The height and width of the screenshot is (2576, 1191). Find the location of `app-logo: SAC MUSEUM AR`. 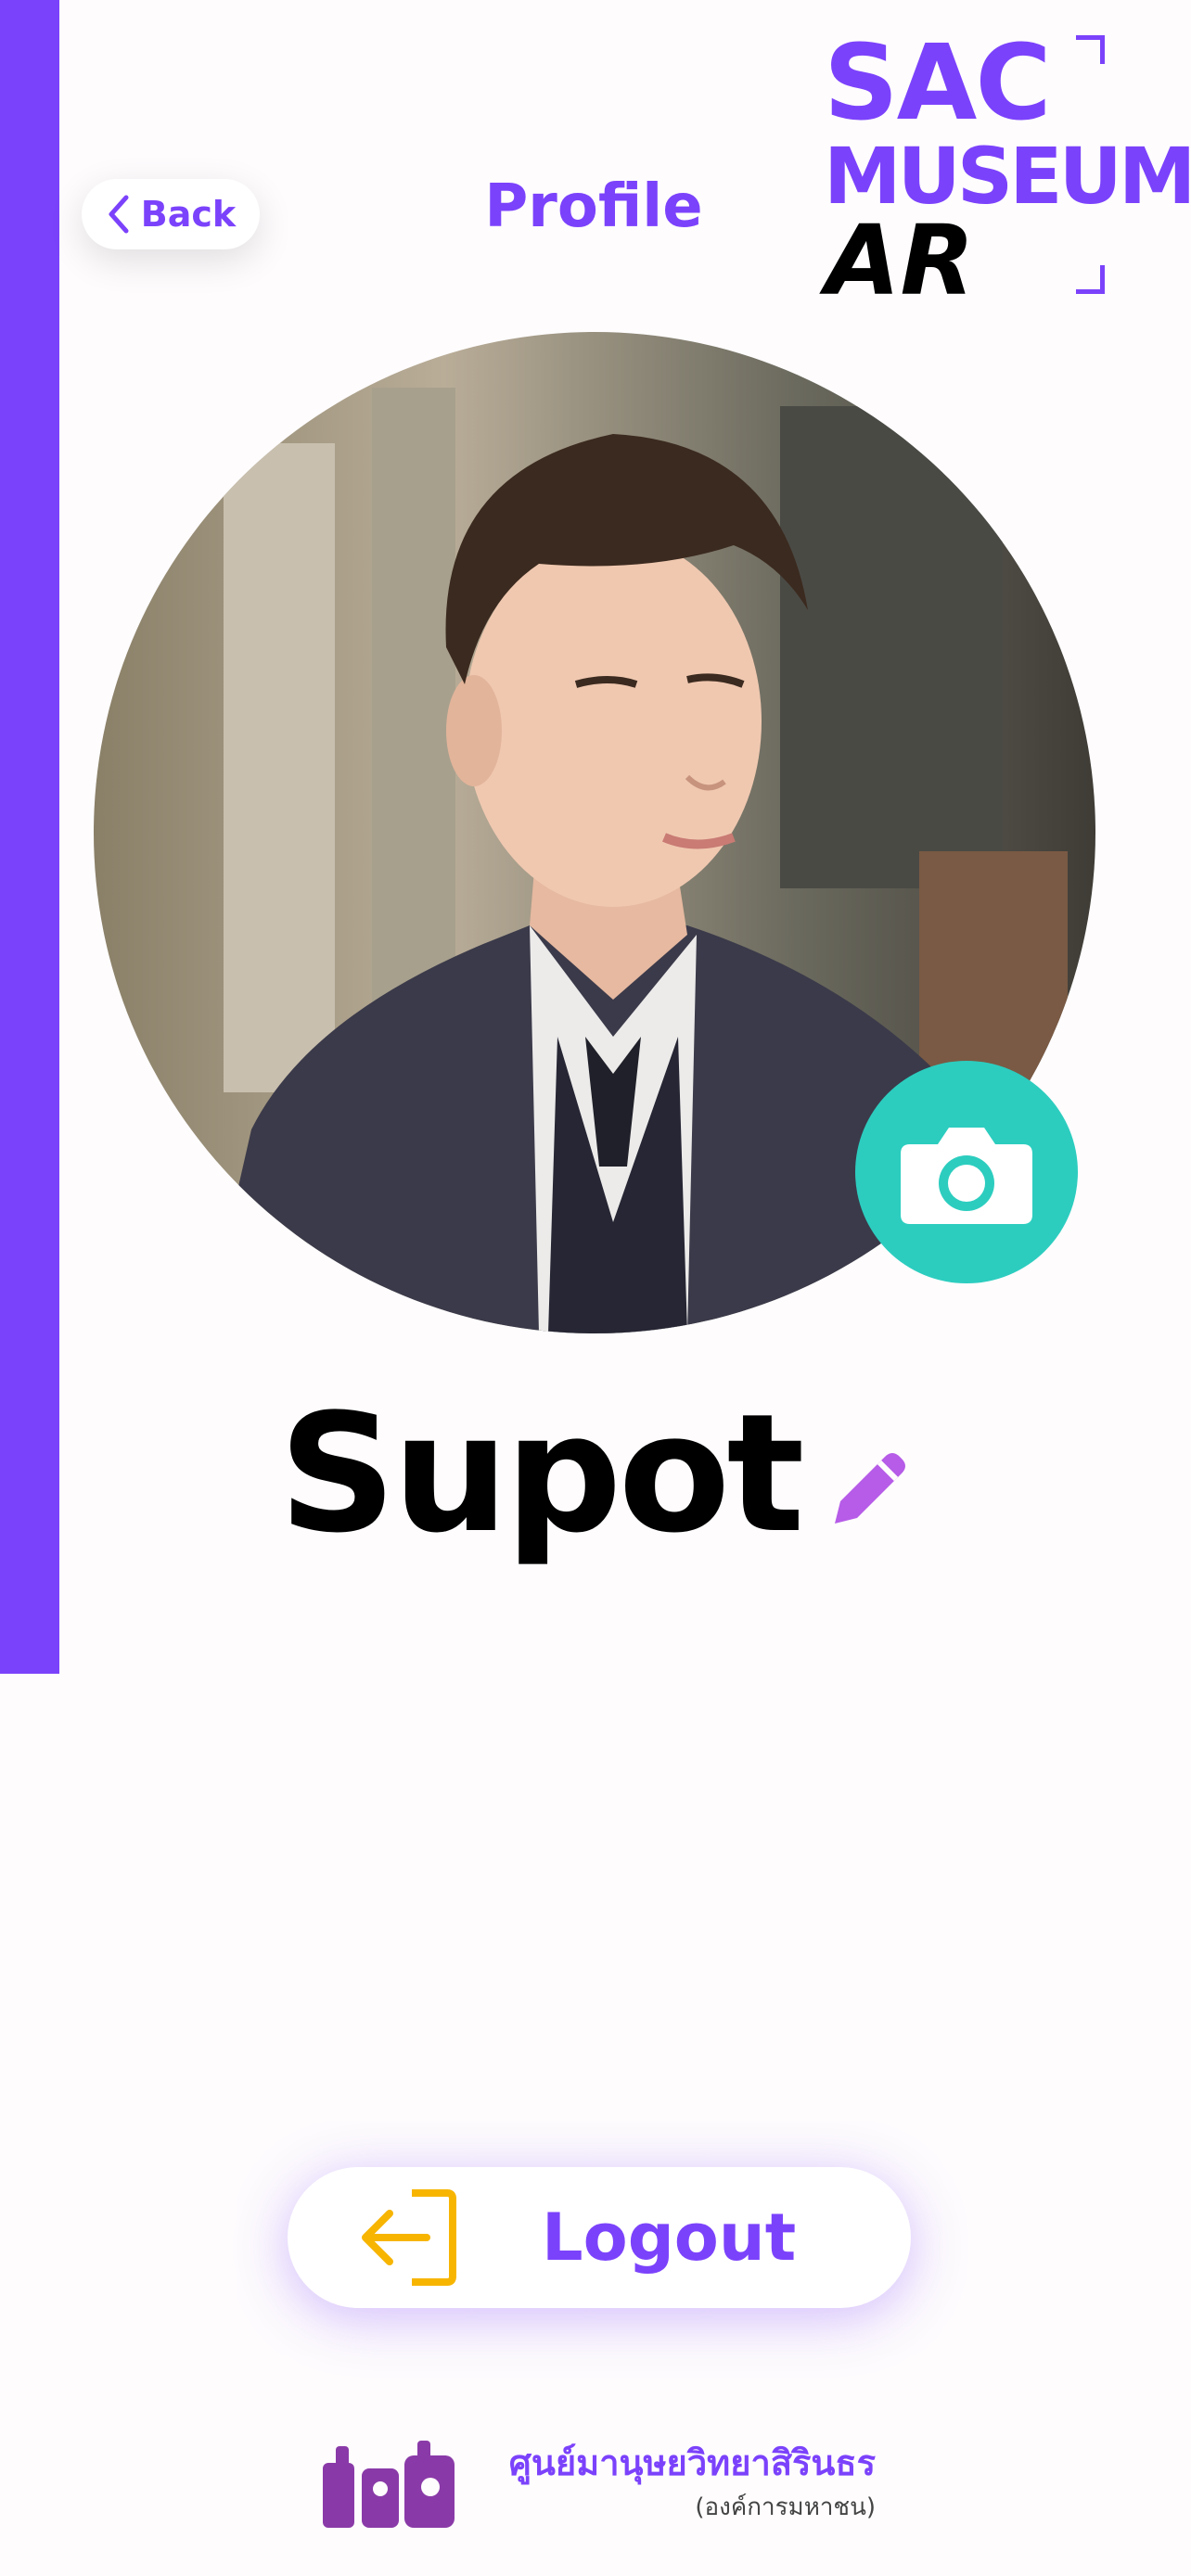

app-logo: SAC MUSEUM AR is located at coordinates (1006, 167).